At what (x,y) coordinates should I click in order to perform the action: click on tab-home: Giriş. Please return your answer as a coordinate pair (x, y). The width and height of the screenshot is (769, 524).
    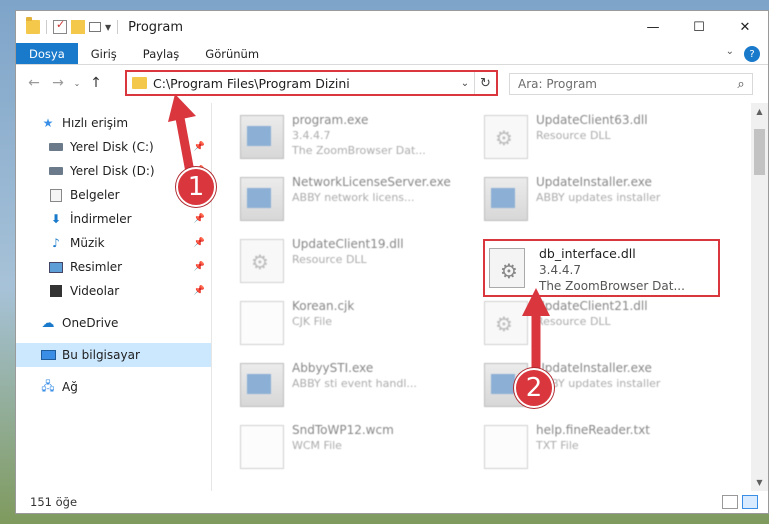
    Looking at the image, I should click on (104, 53).